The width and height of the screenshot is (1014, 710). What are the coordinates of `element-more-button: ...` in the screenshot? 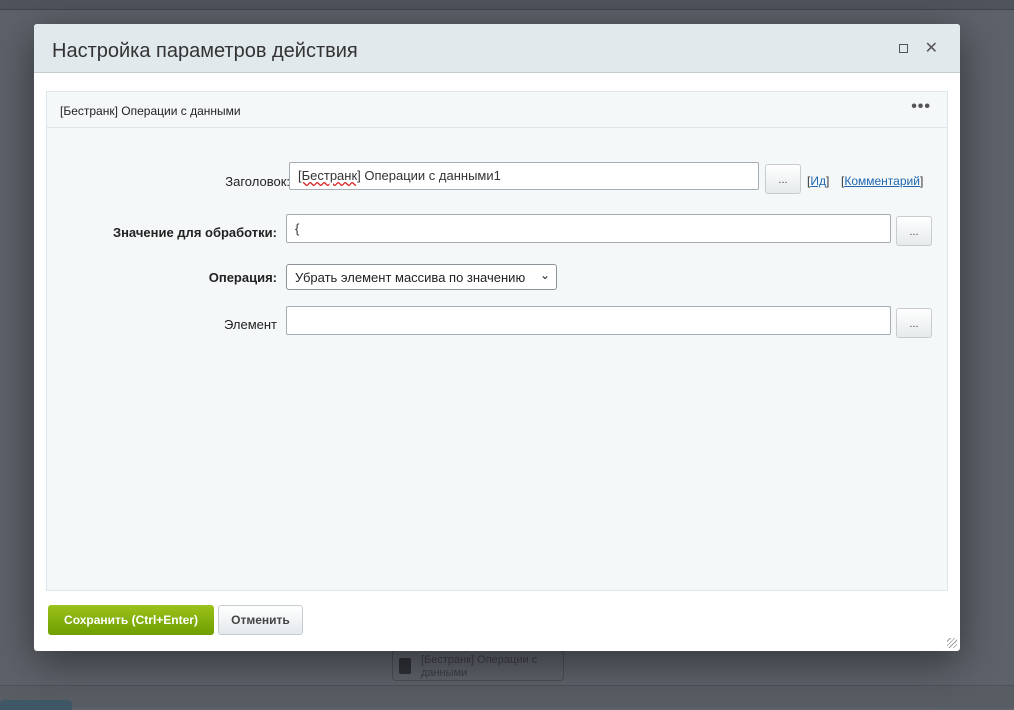 It's located at (914, 323).